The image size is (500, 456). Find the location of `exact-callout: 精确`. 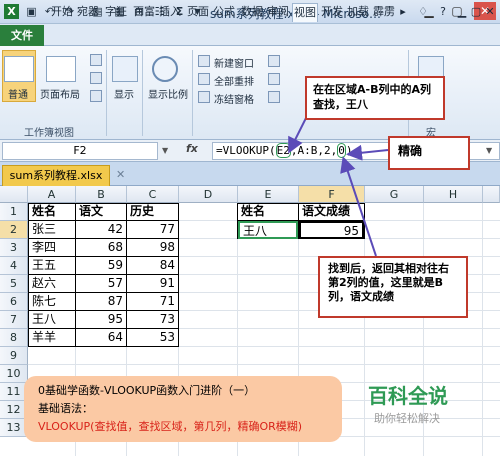

exact-callout: 精确 is located at coordinates (429, 153).